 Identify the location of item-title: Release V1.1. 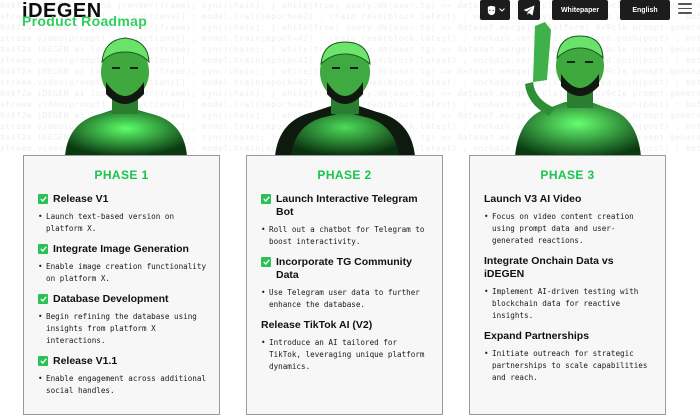
(85, 361).